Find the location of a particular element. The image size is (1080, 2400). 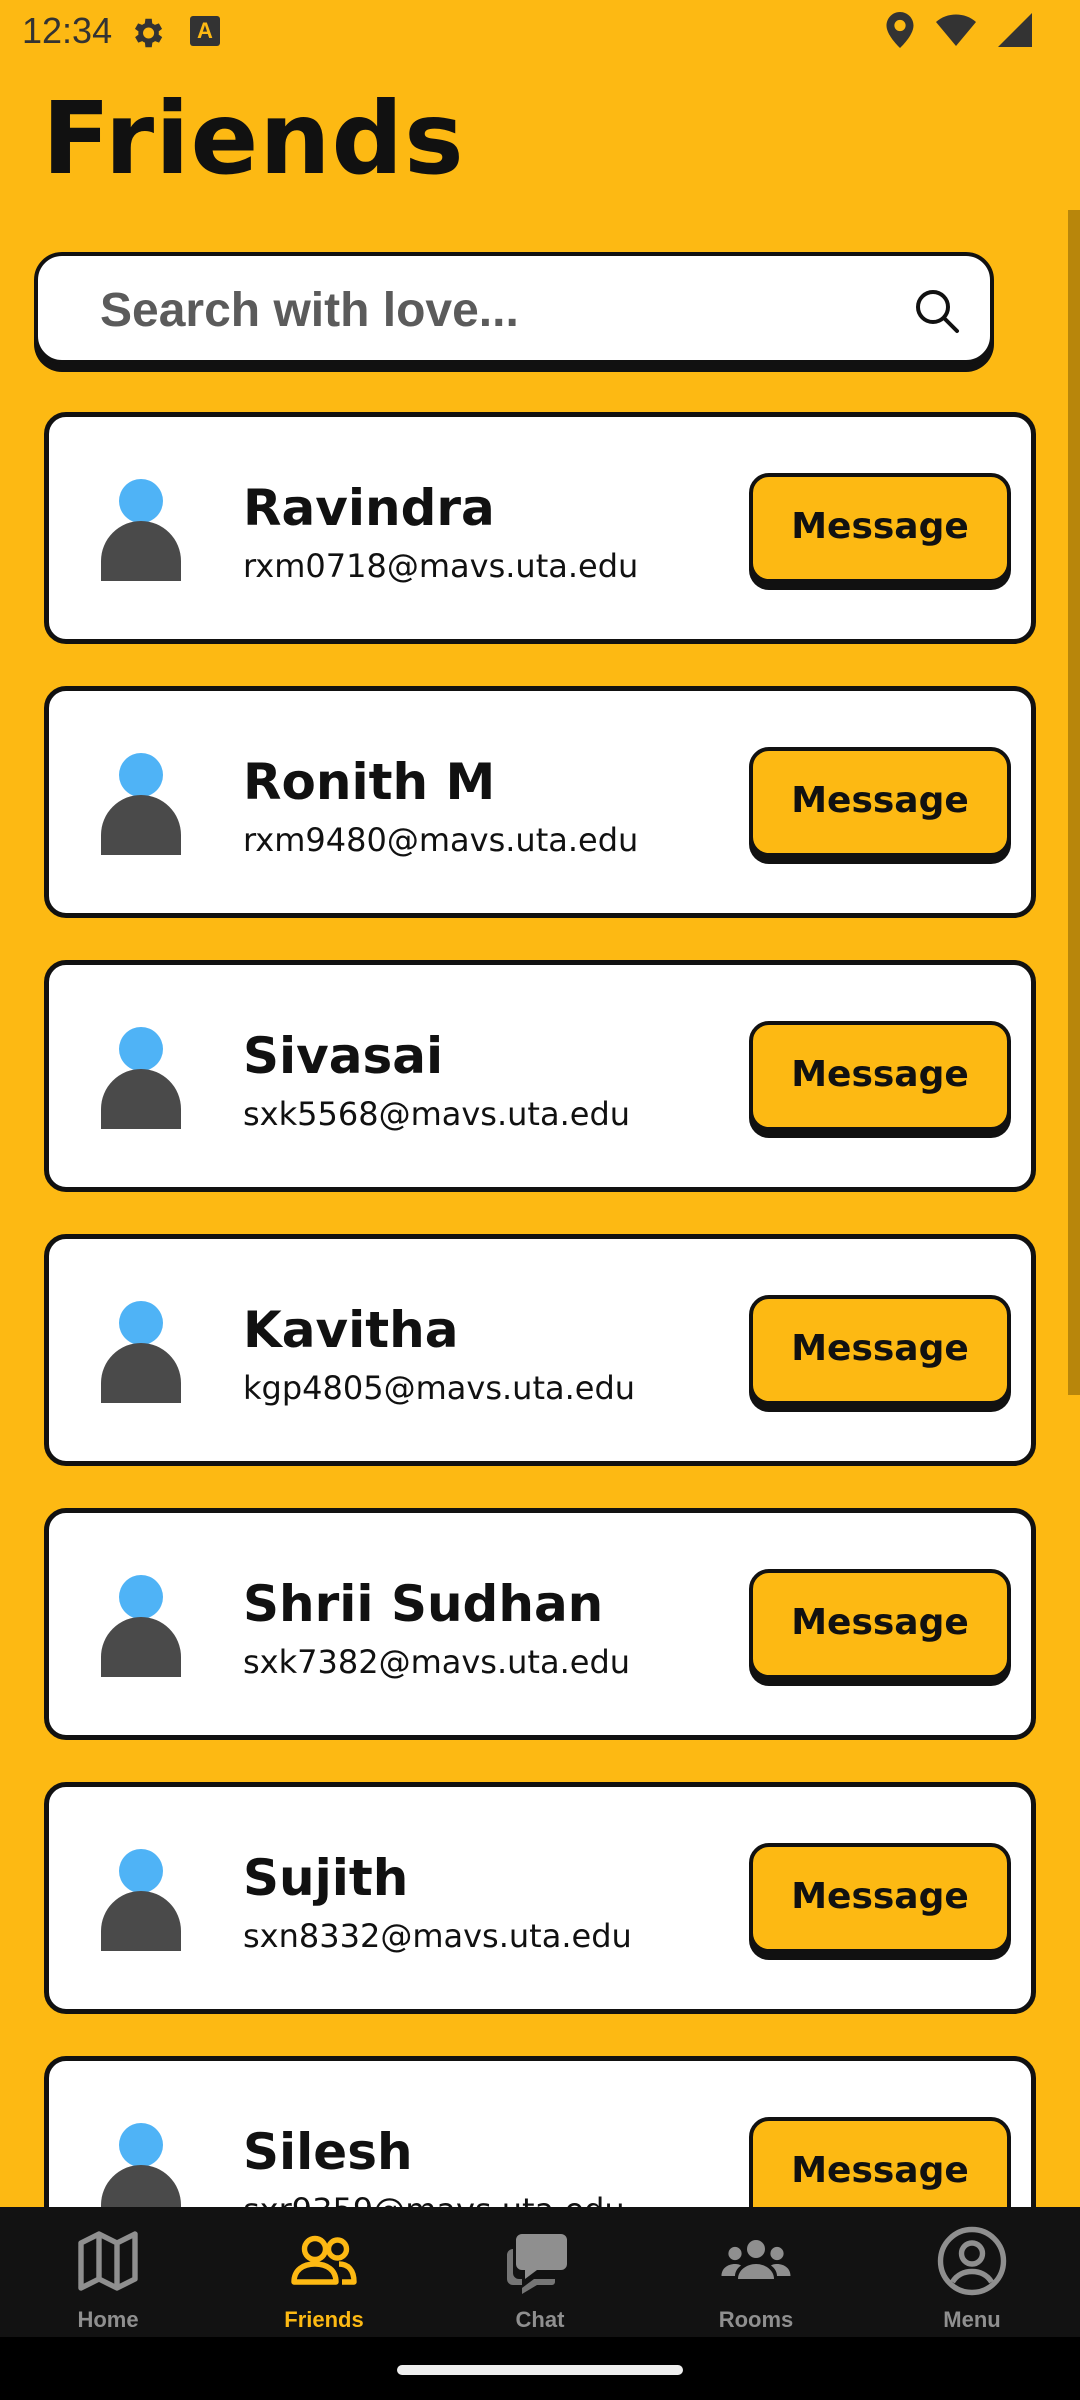

nav-chat: Chat is located at coordinates (540, 2272).